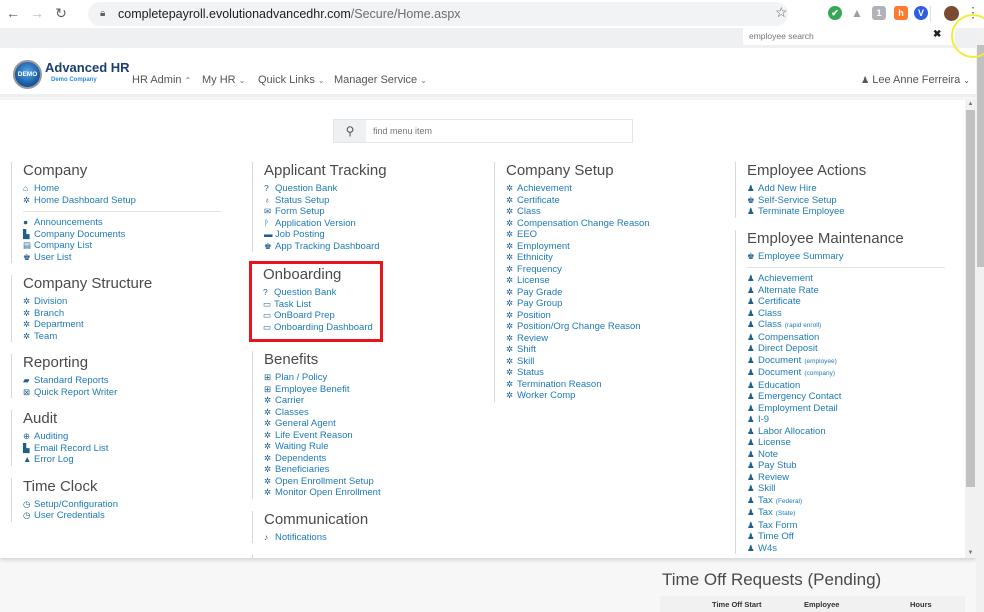  What do you see at coordinates (846, 189) in the screenshot?
I see `menu-link-add-new-hire: ♟ Add New Hire` at bounding box center [846, 189].